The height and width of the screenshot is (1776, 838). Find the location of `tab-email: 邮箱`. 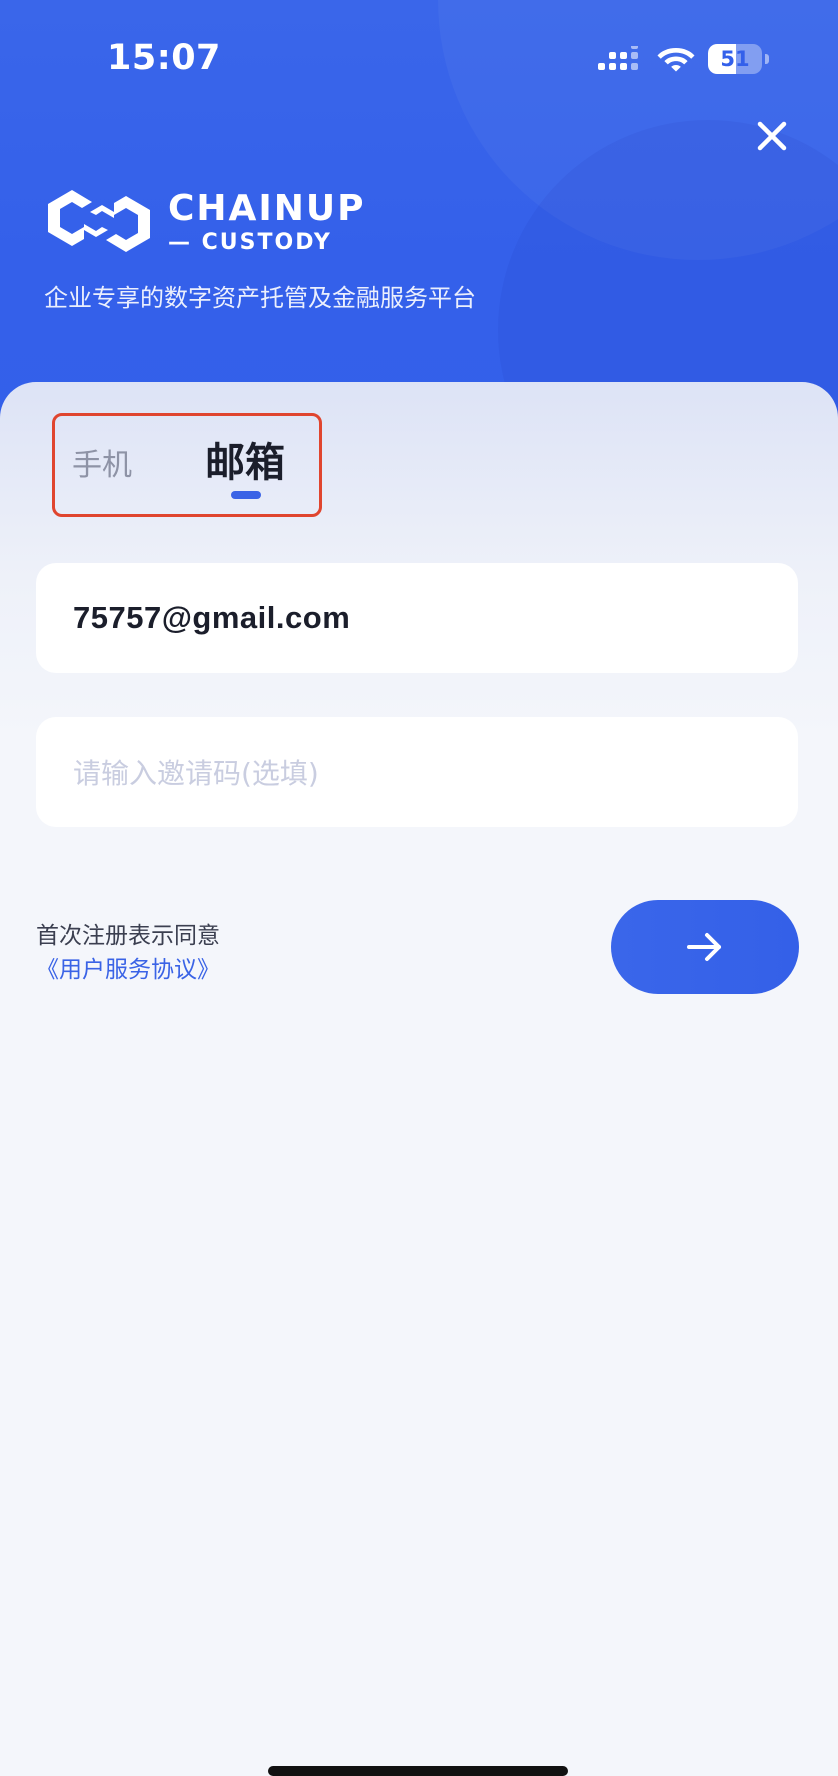

tab-email: 邮箱 is located at coordinates (245, 459).